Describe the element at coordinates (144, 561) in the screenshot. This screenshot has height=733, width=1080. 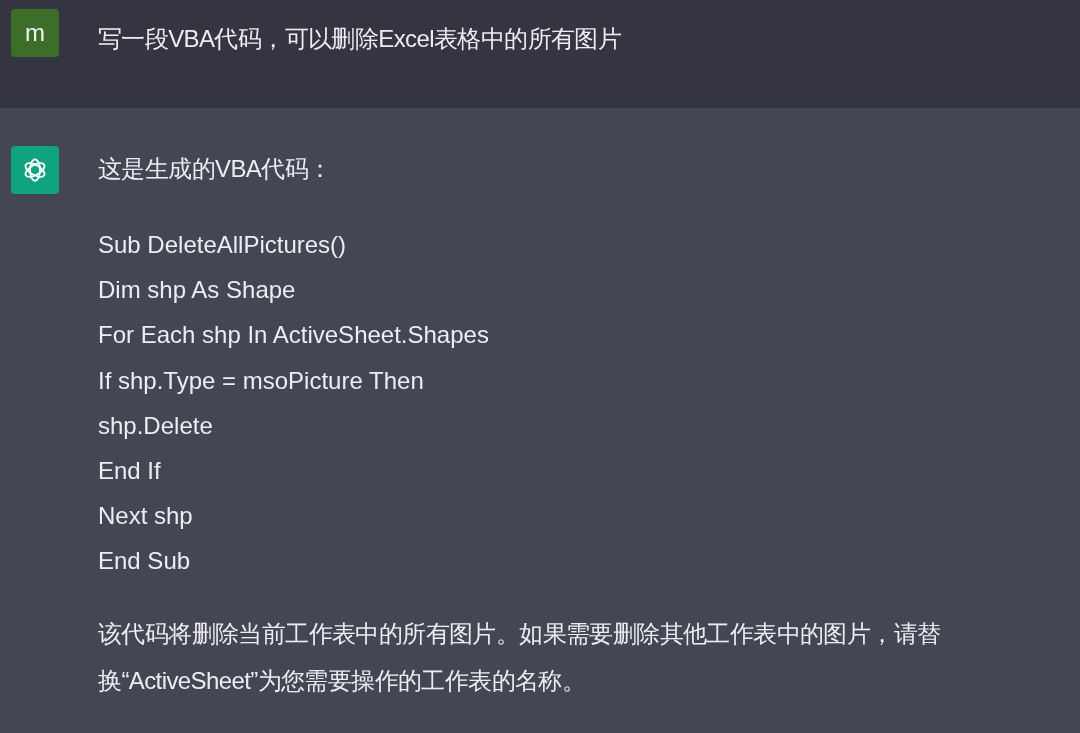
I see `code-line: End Sub` at that location.